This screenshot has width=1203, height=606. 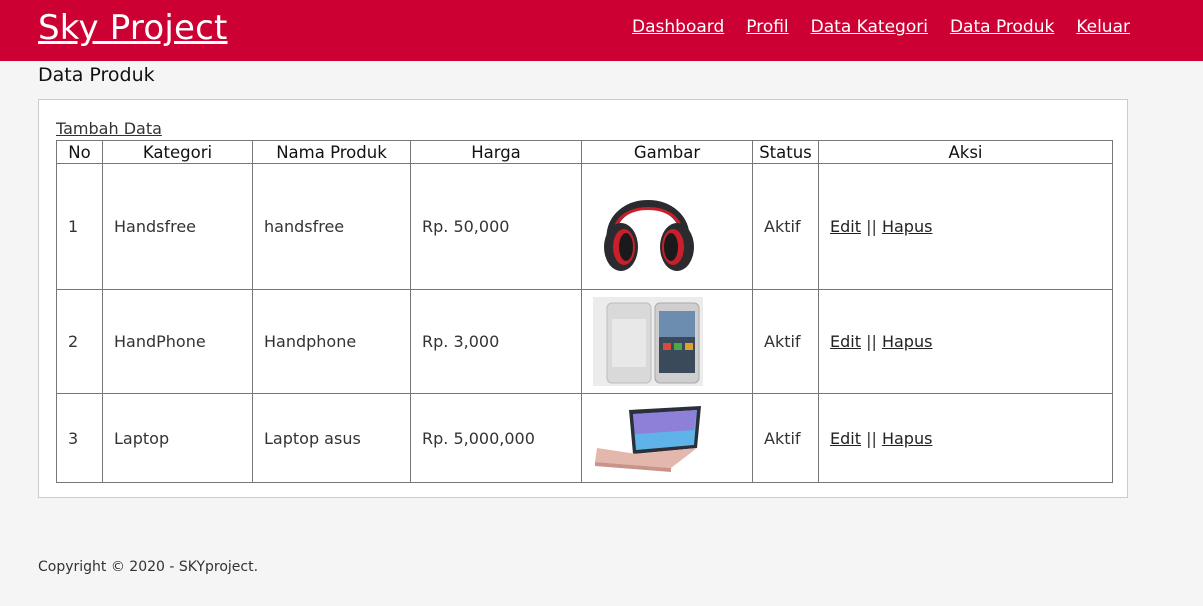 What do you see at coordinates (79, 152) in the screenshot?
I see `col-no: No` at bounding box center [79, 152].